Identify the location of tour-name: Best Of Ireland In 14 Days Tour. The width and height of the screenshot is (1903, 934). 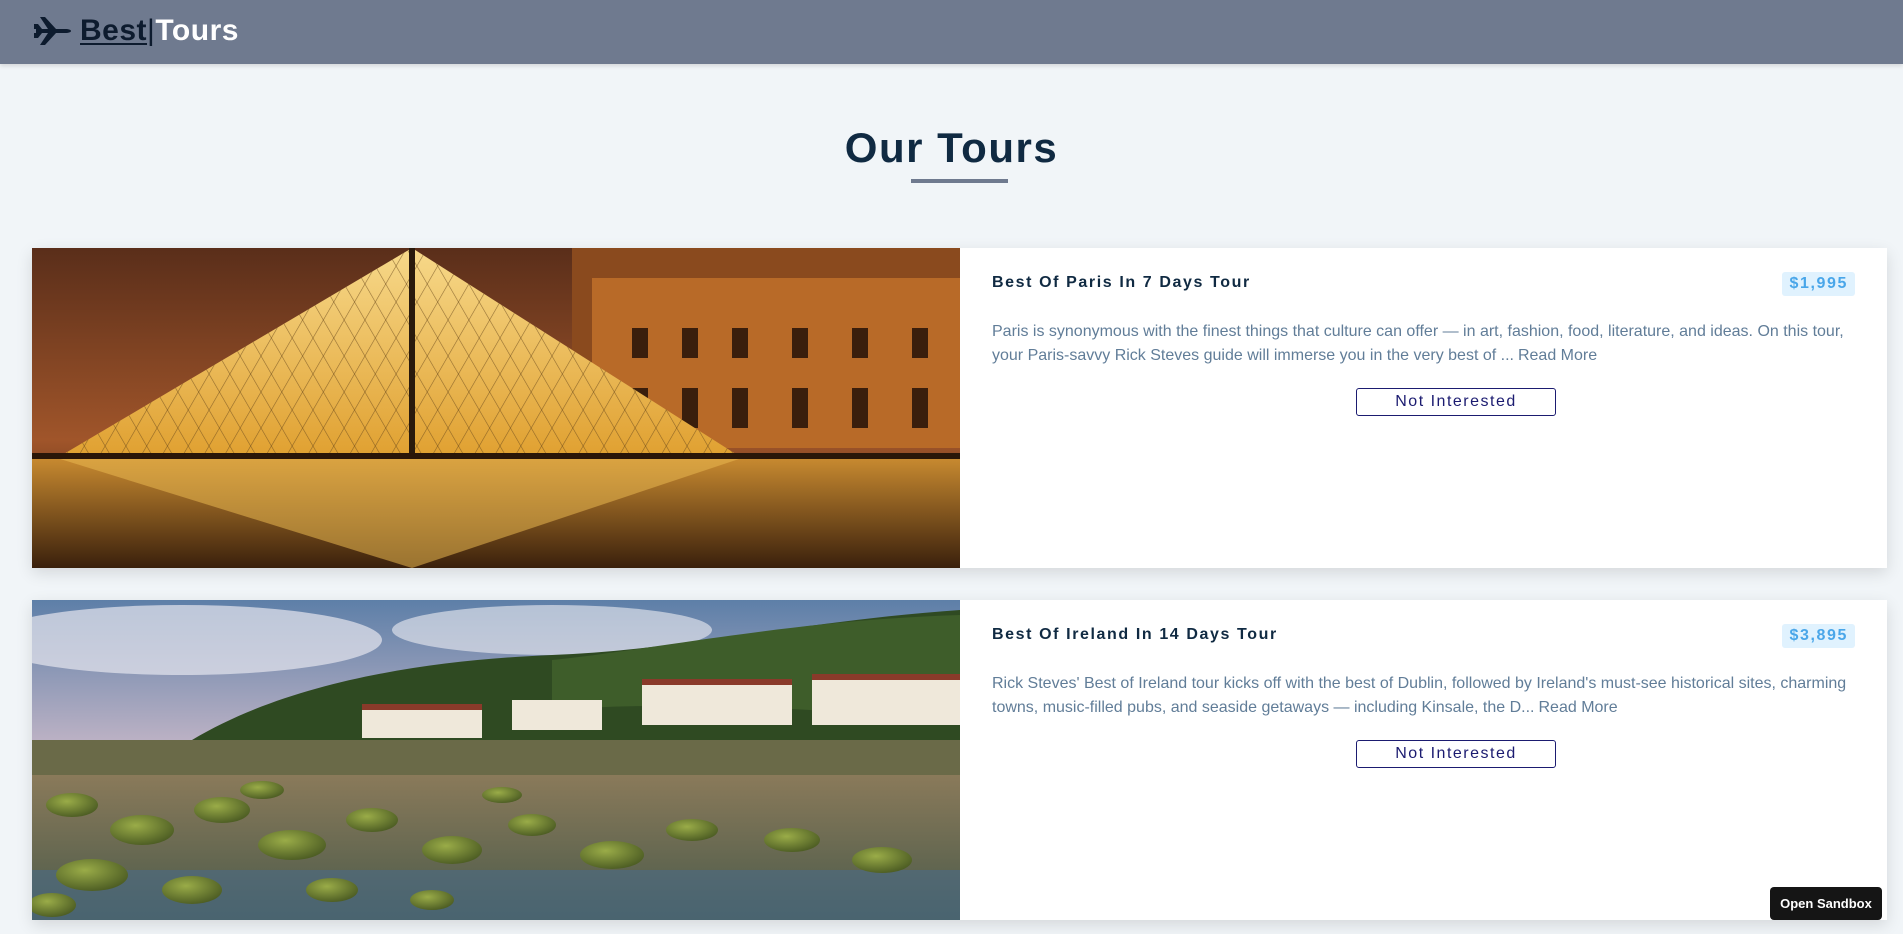
(1135, 634).